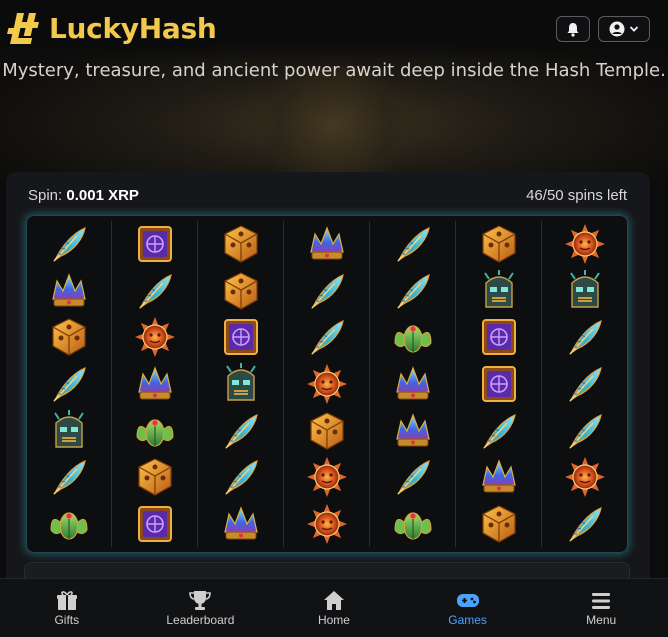 The width and height of the screenshot is (668, 637). I want to click on top-bar: LuckyHash, so click(334, 30).